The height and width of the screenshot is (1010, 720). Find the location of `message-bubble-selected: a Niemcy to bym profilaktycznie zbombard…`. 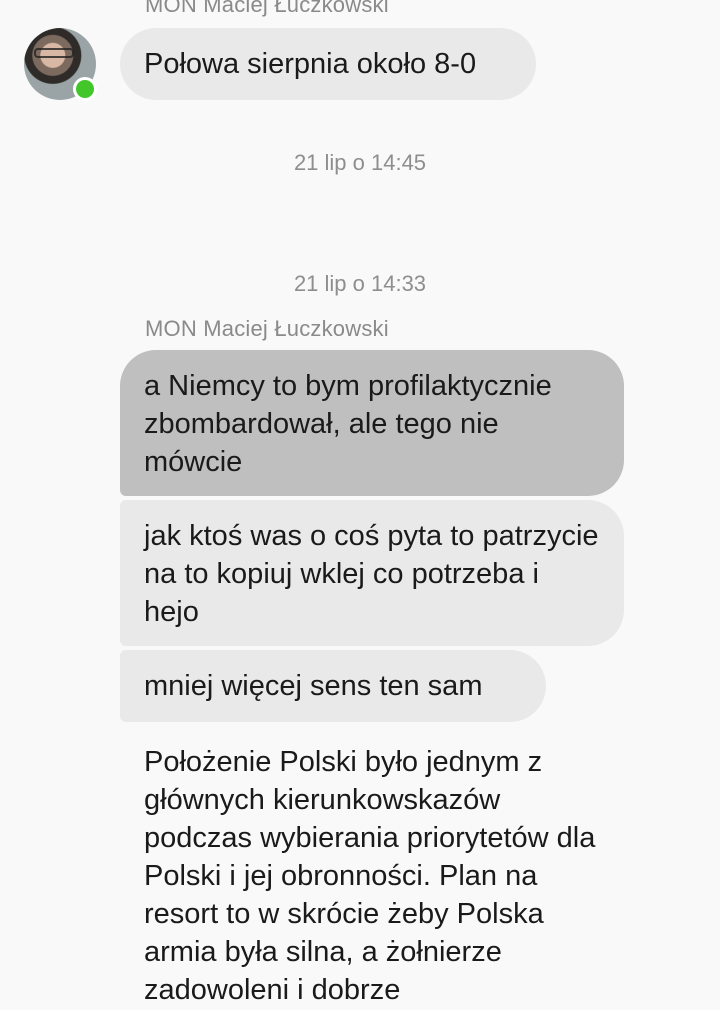

message-bubble-selected: a Niemcy to bym profilaktycznie zbombard… is located at coordinates (372, 423).